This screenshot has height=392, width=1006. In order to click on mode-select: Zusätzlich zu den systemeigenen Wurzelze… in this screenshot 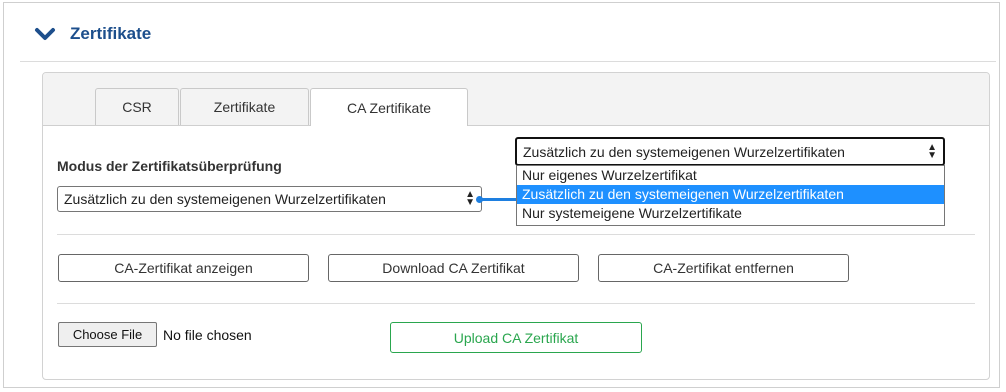, I will do `click(269, 199)`.